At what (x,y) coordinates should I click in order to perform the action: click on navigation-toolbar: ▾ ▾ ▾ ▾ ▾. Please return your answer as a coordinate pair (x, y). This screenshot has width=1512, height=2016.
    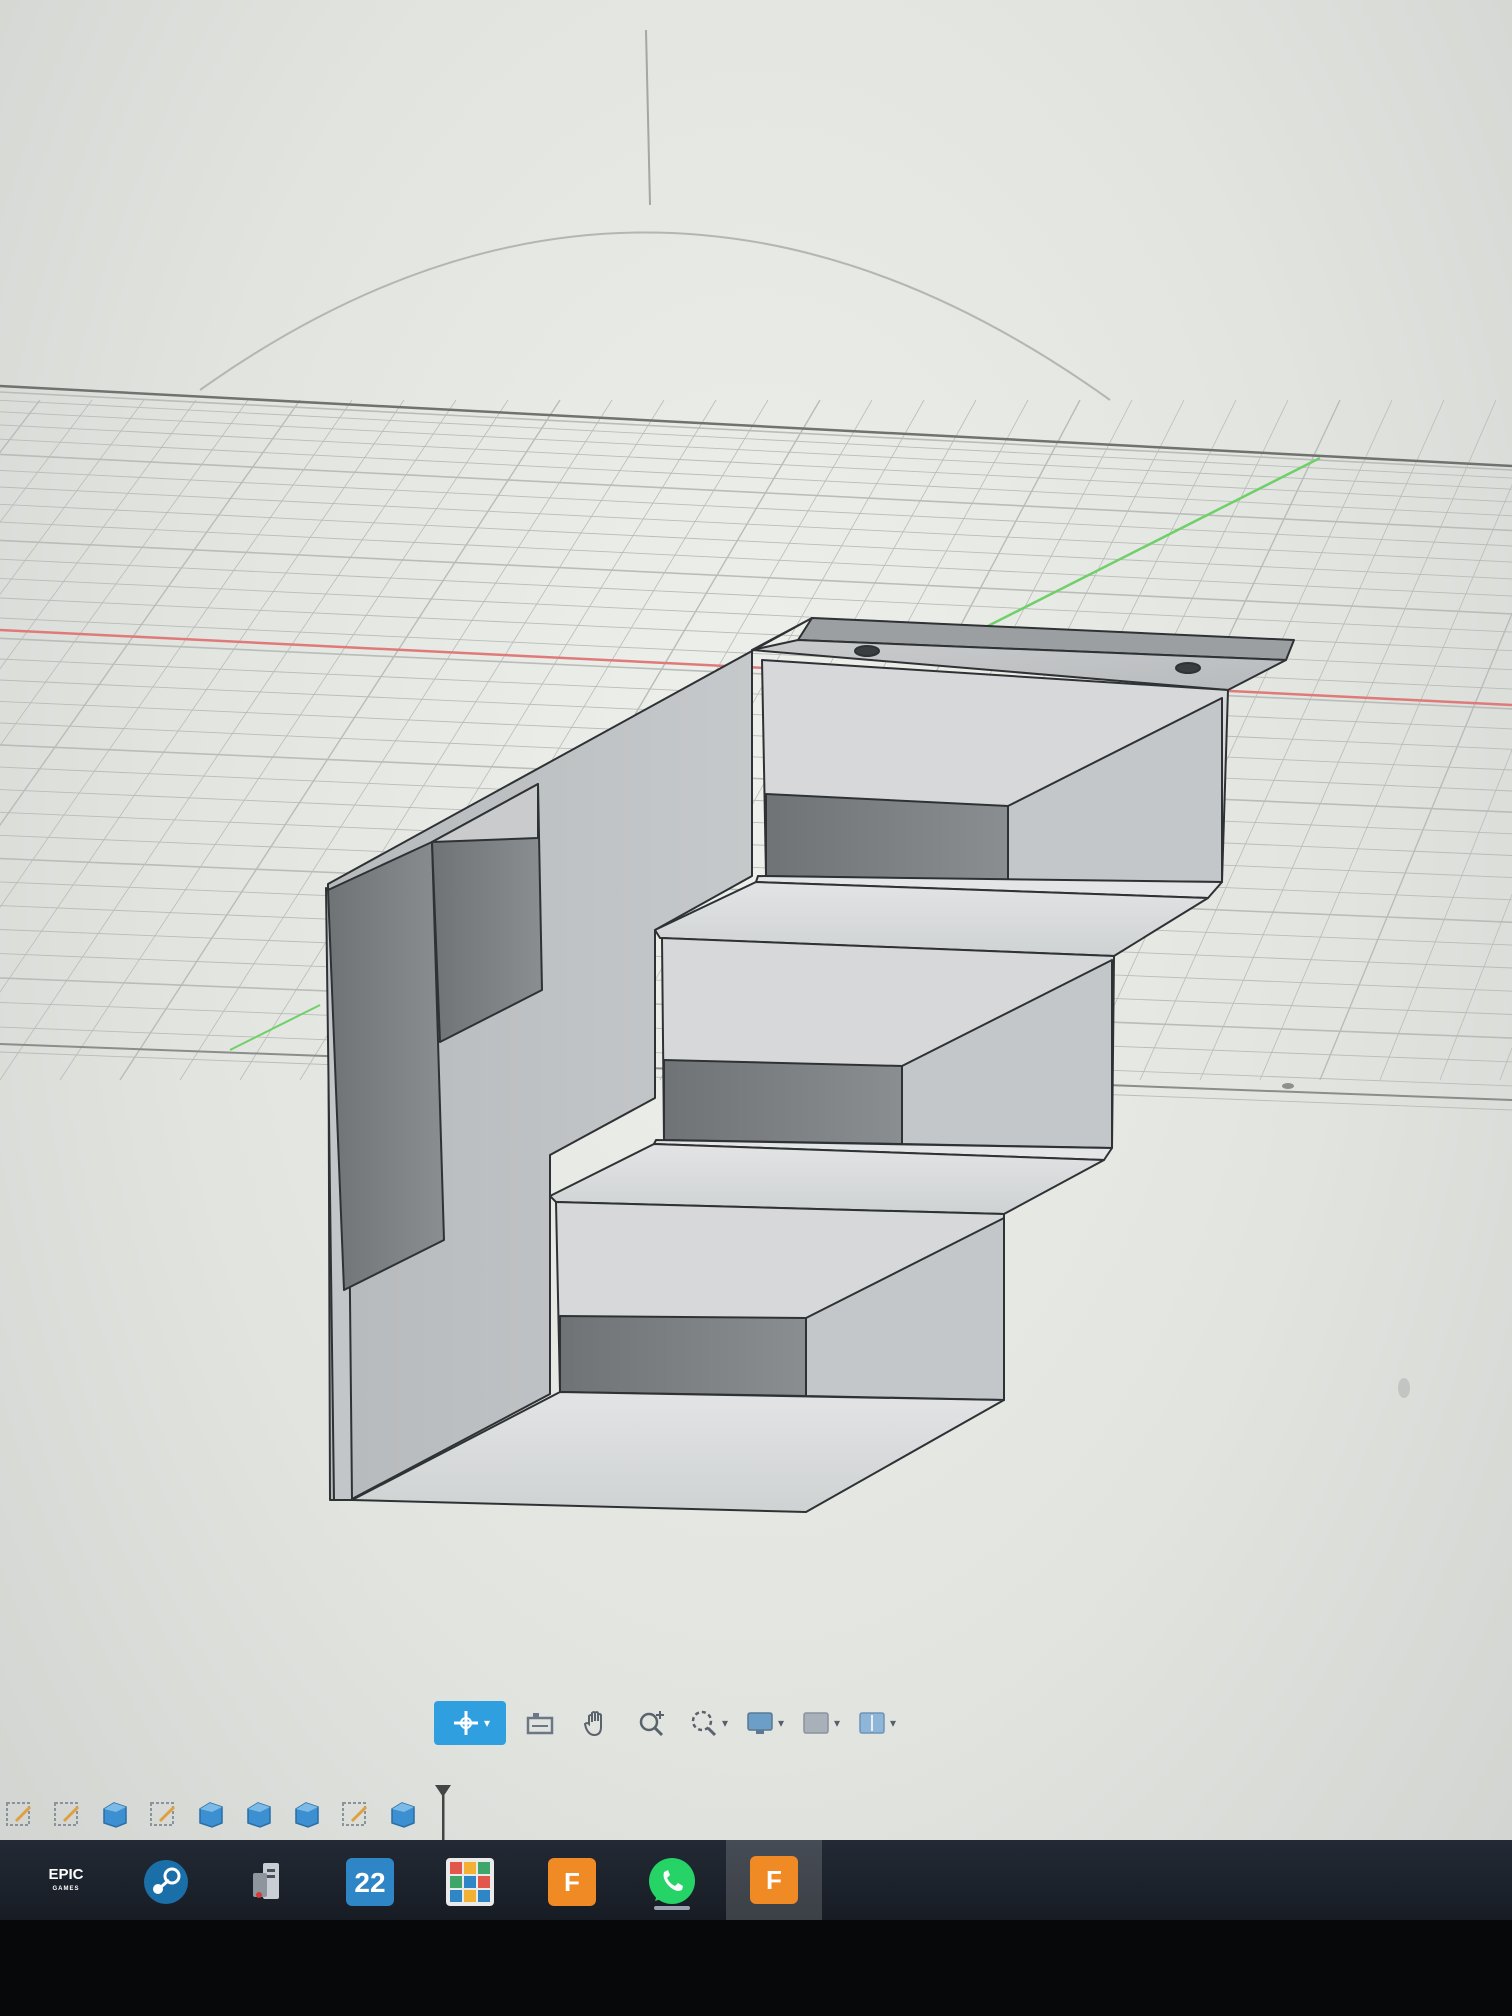
    Looking at the image, I should click on (677, 1723).